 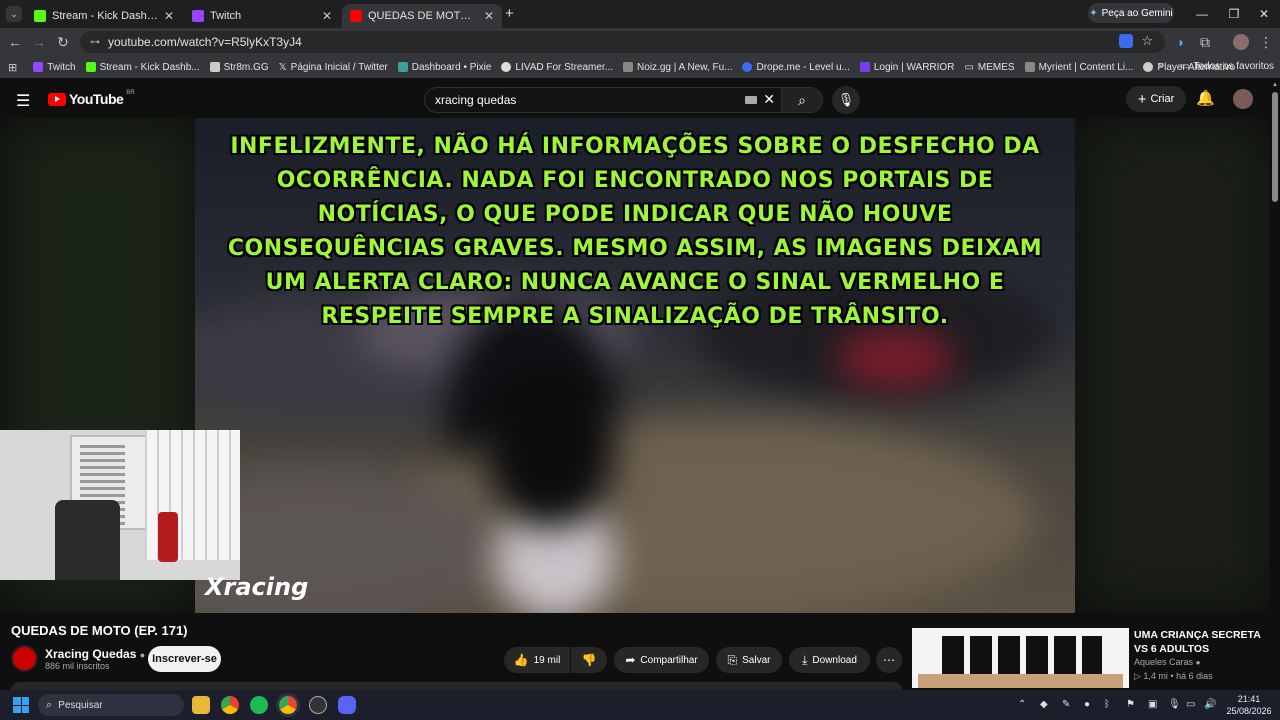 I want to click on discord-icon, so click(x=347, y=705).